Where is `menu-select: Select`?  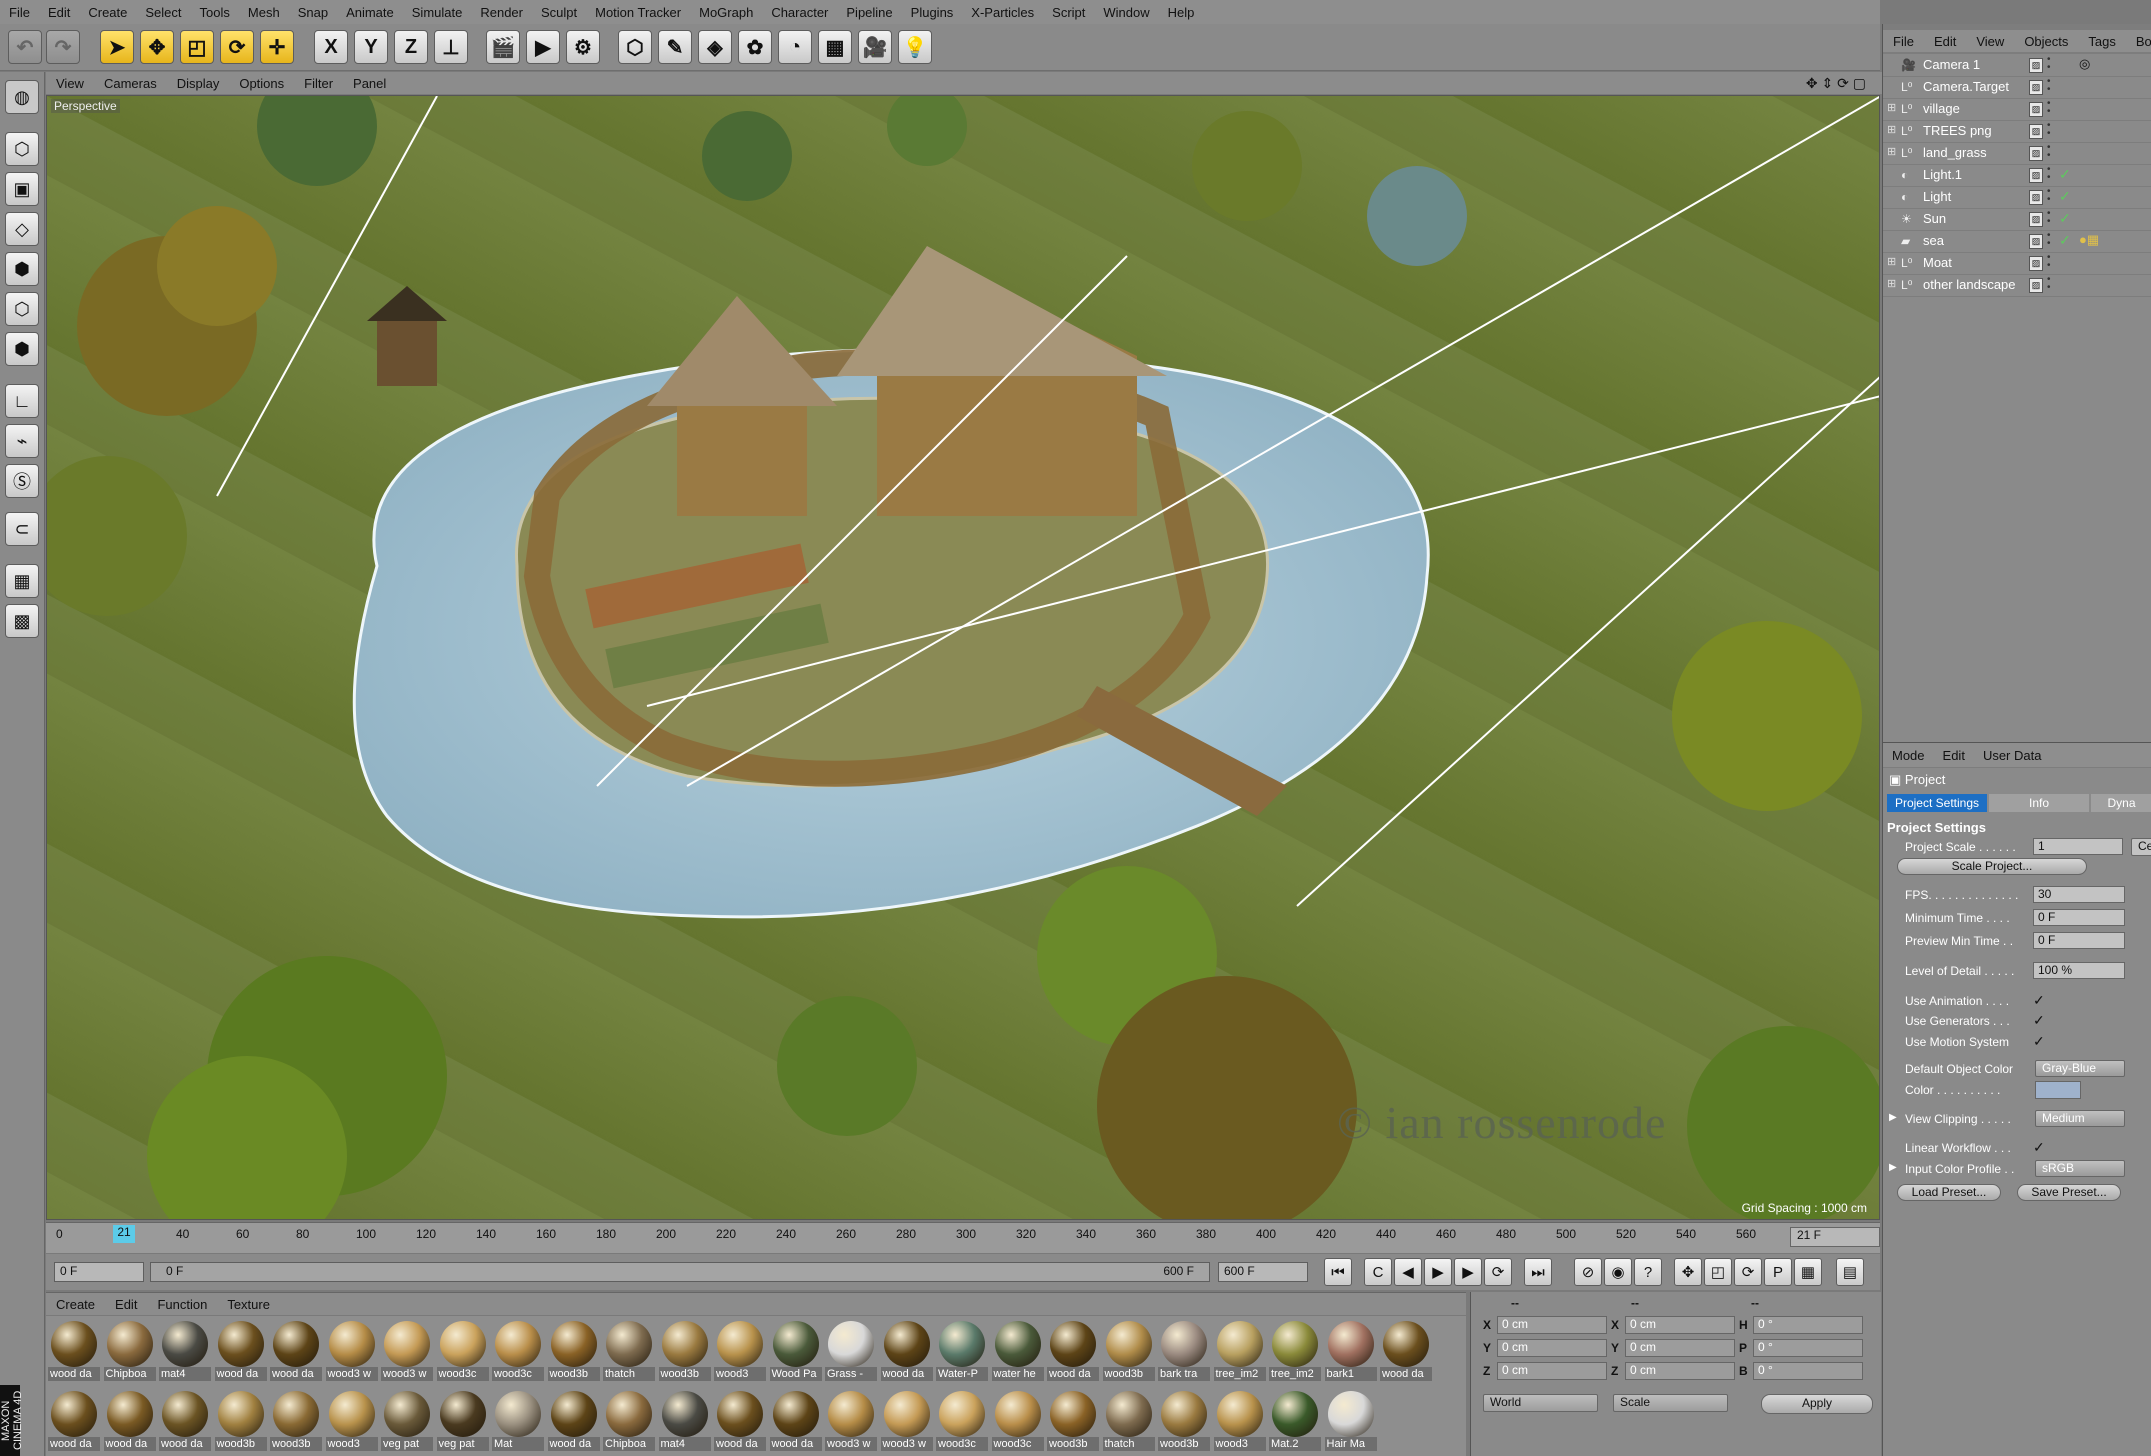
menu-select: Select is located at coordinates (163, 12).